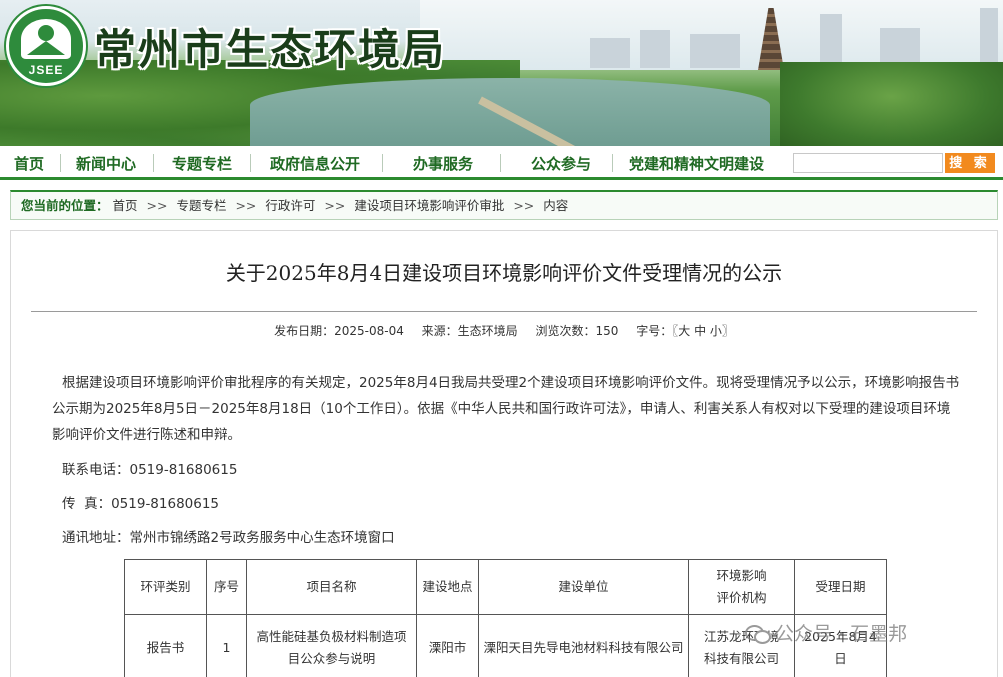  Describe the element at coordinates (583, 587) in the screenshot. I see `header-unit: 建设单位` at that location.